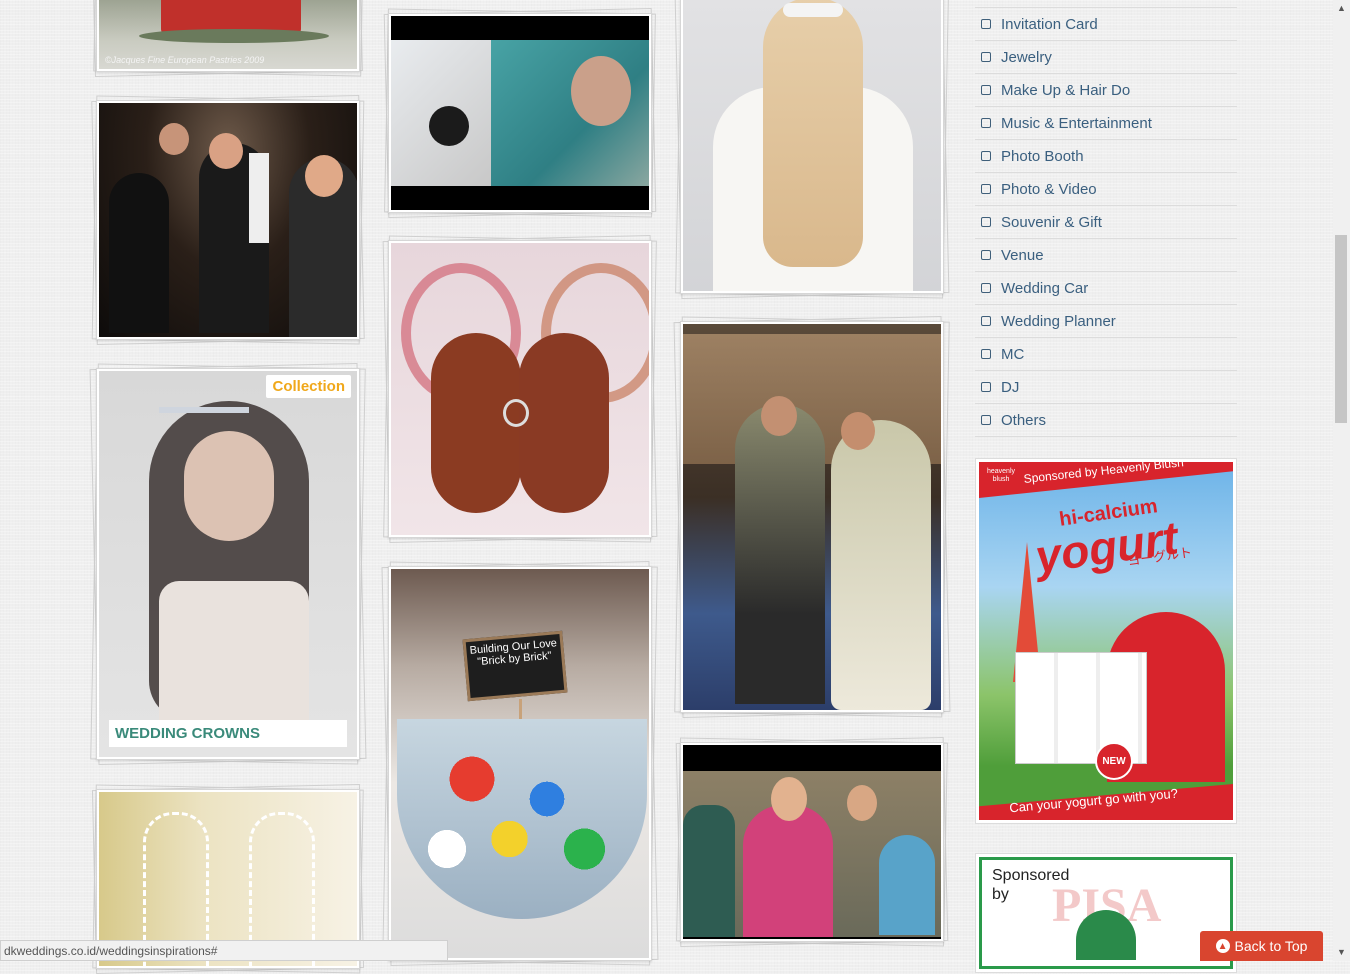 The width and height of the screenshot is (1350, 974). Describe the element at coordinates (1114, 761) in the screenshot. I see `new-badge: NEW` at that location.